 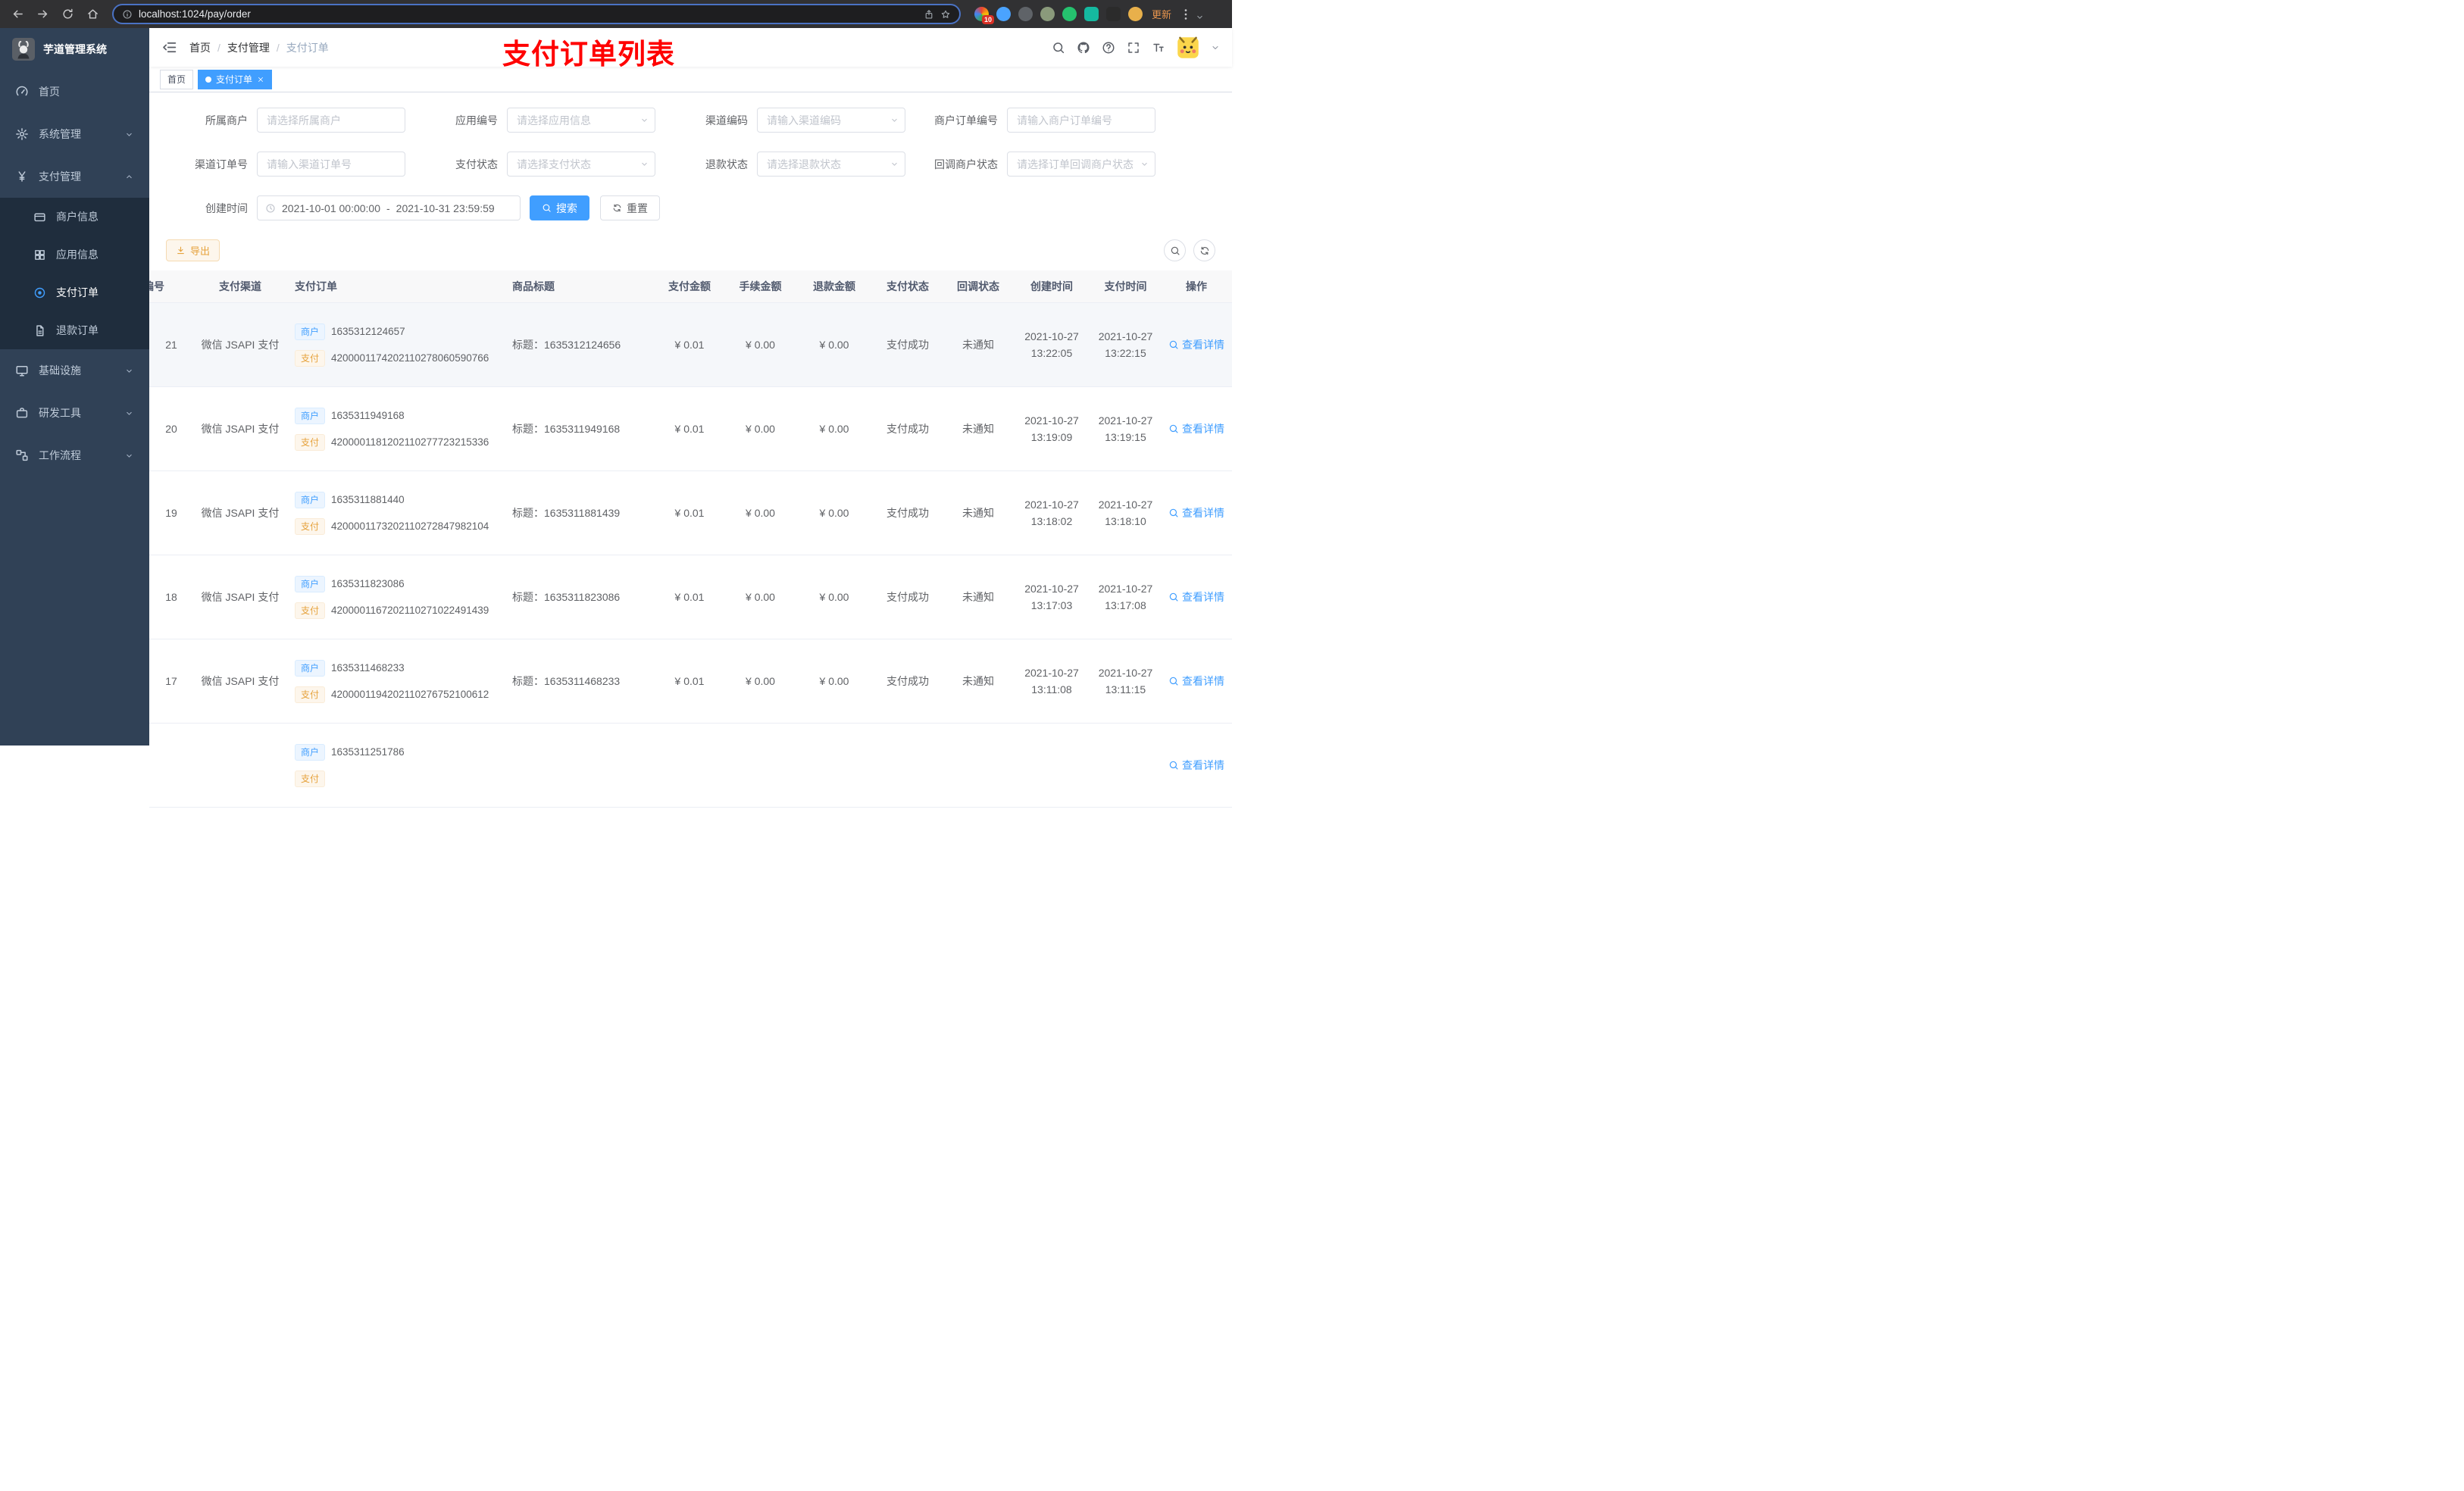 What do you see at coordinates (240, 286) in the screenshot?
I see `col-header-channel: 支付渠道` at bounding box center [240, 286].